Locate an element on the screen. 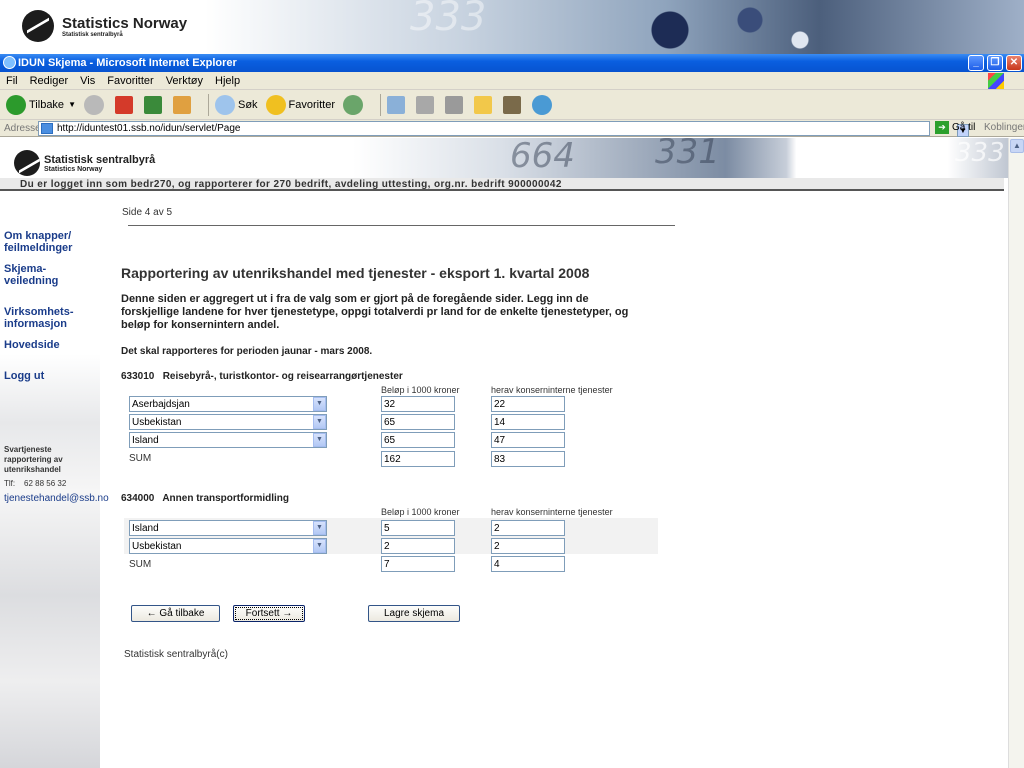  menu-help: Hjelp is located at coordinates (227, 81).